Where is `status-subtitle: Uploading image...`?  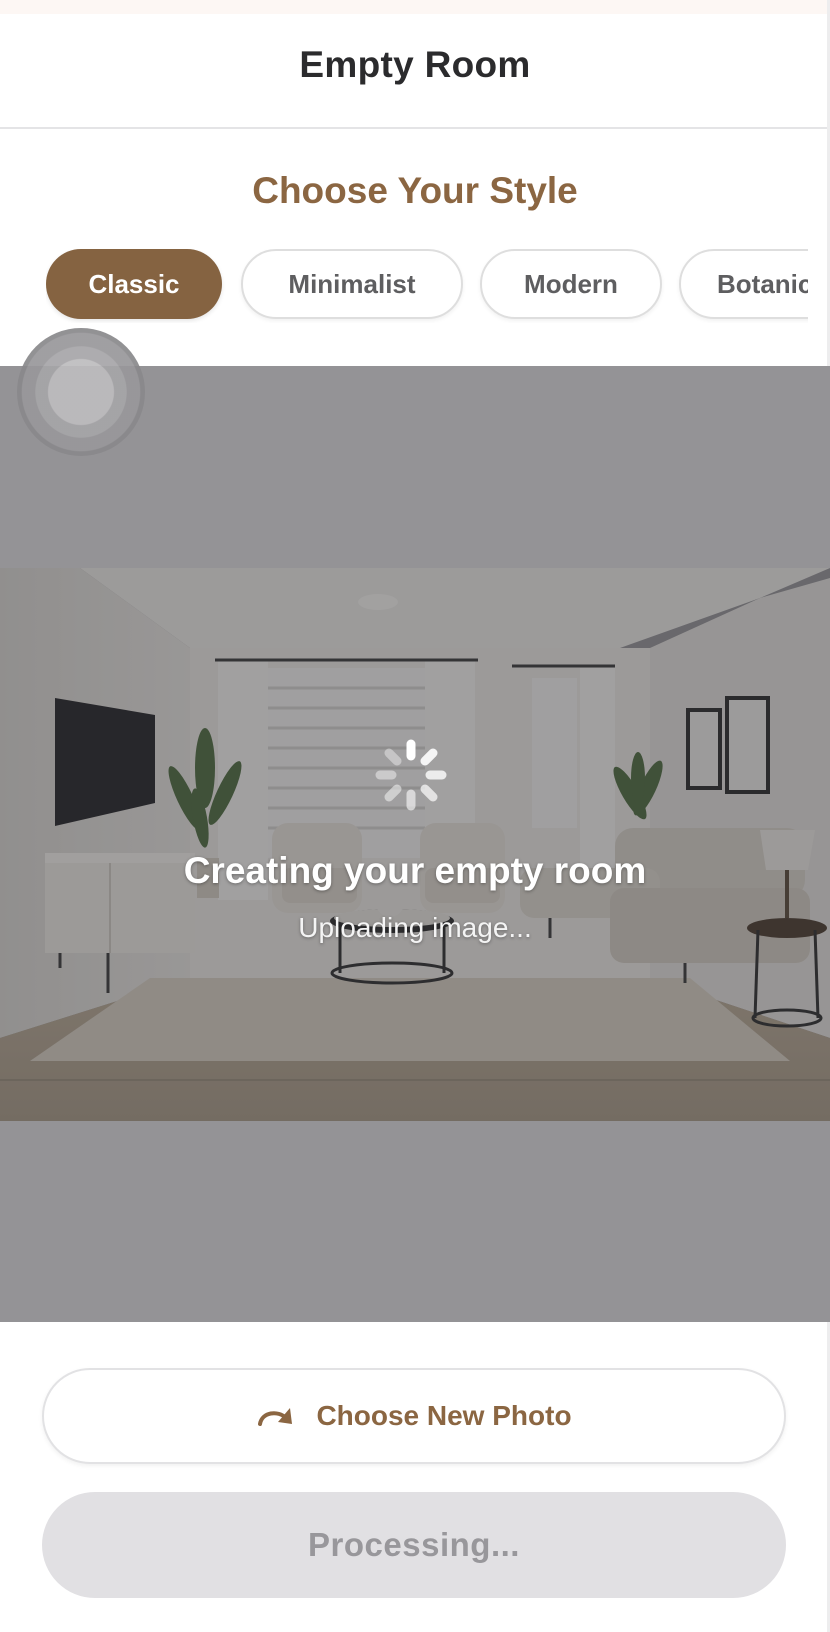
status-subtitle: Uploading image... is located at coordinates (415, 927).